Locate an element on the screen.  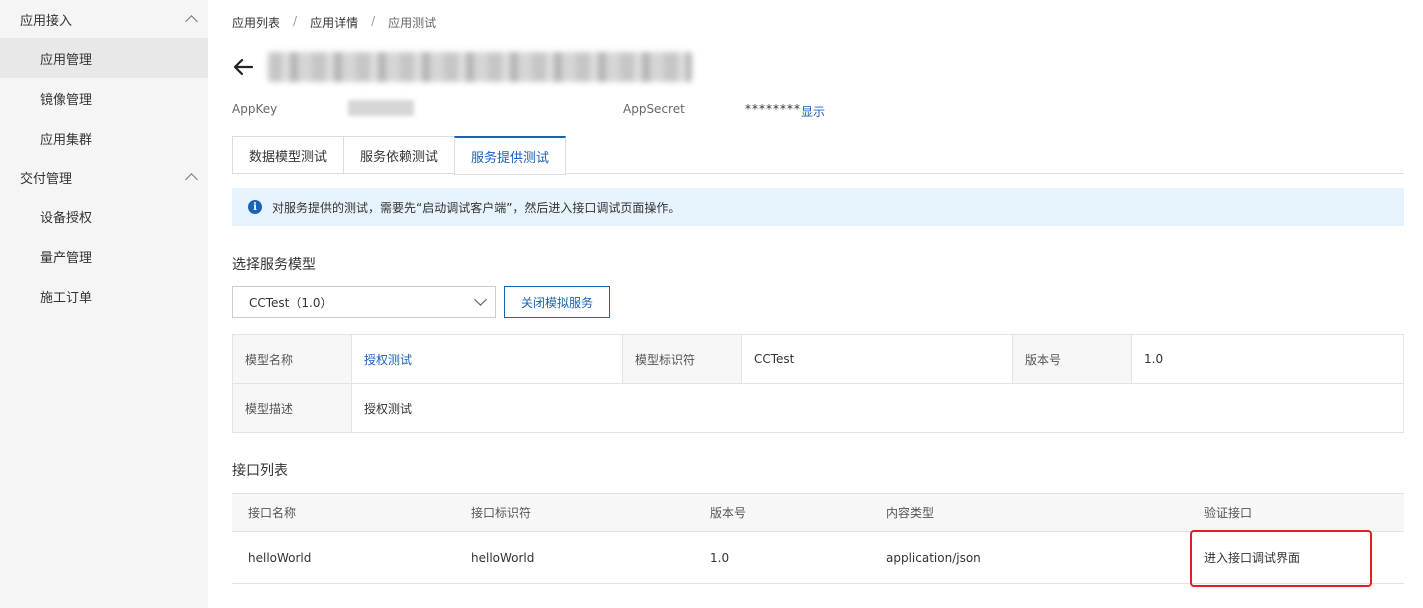
sidebar-group-label: 交付管理 is located at coordinates (46, 179).